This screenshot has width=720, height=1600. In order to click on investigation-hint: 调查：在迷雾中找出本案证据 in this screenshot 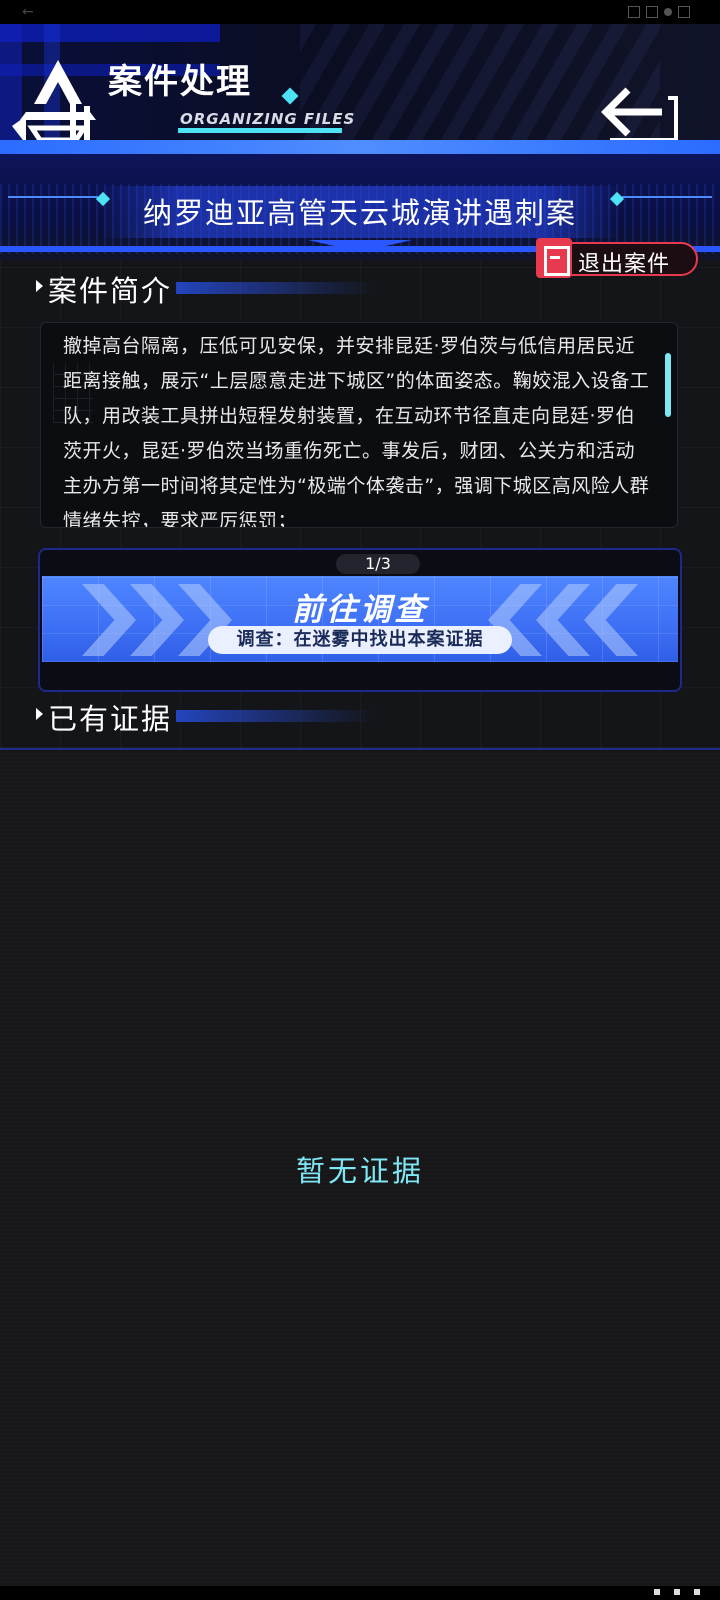, I will do `click(360, 640)`.